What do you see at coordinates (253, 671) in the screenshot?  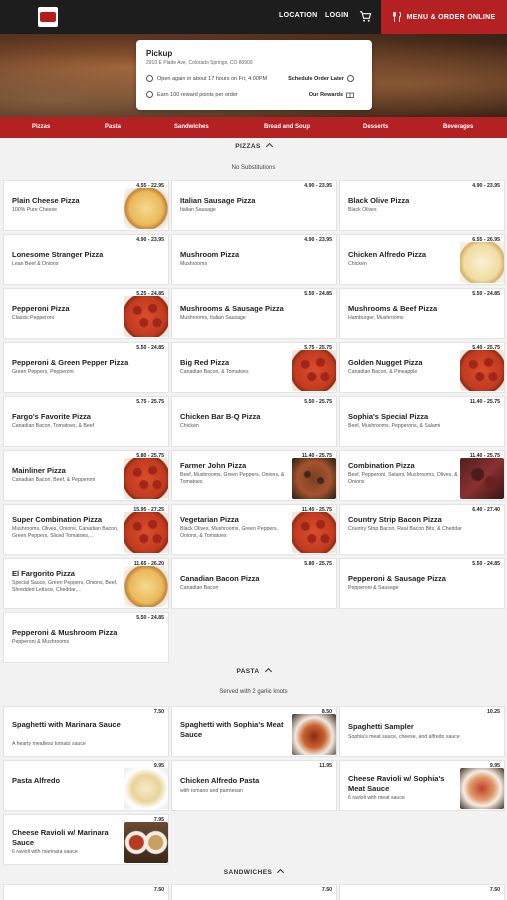 I see `pasta-section-header: PASTA` at bounding box center [253, 671].